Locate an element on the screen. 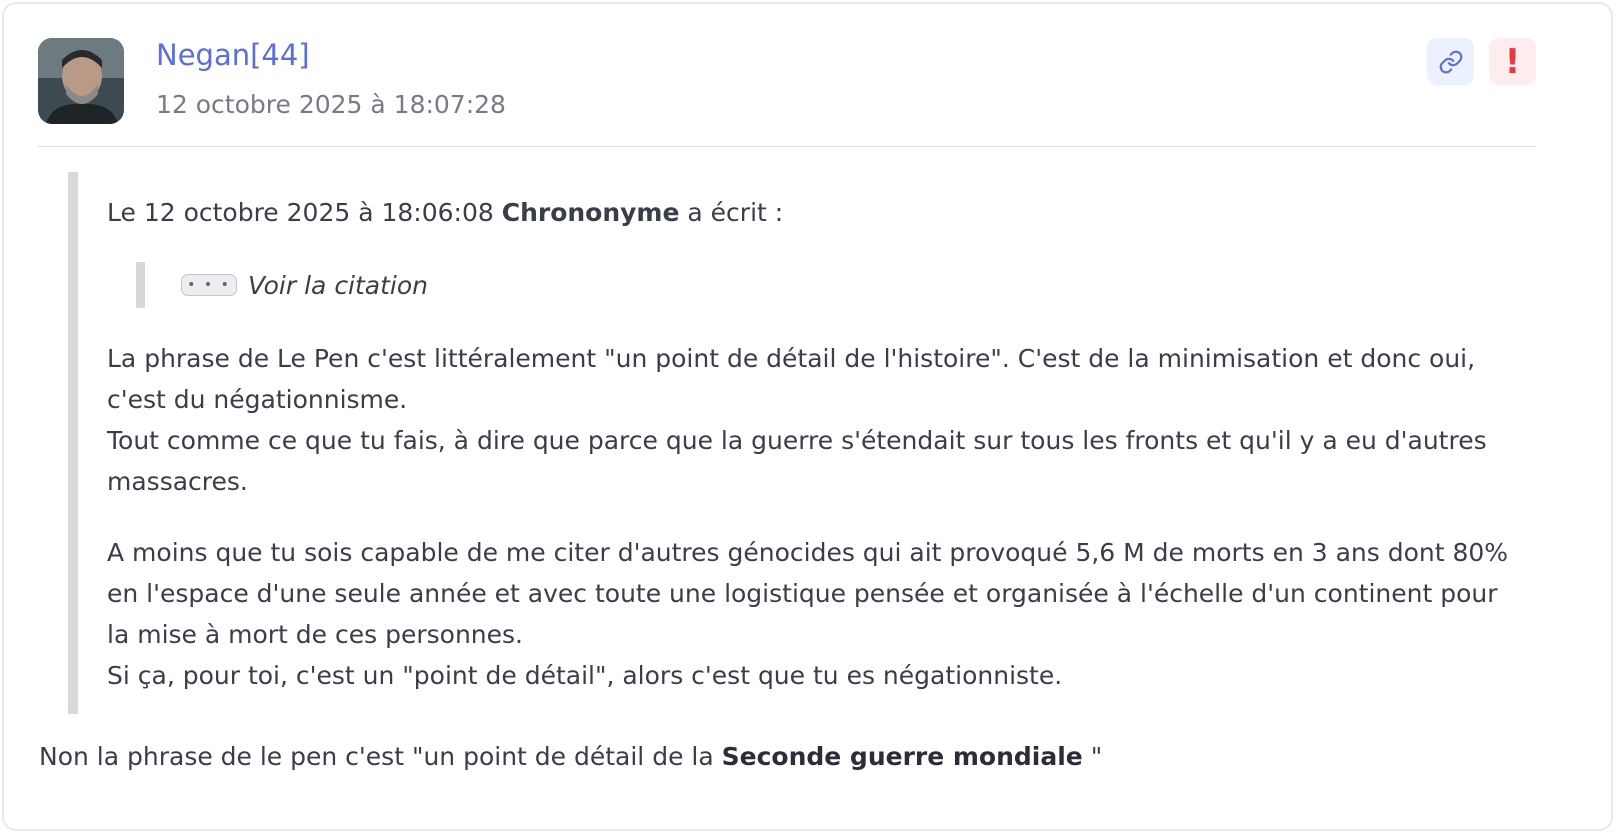 This screenshot has width=1621, height=835. avatar-photo is located at coordinates (81, 81).